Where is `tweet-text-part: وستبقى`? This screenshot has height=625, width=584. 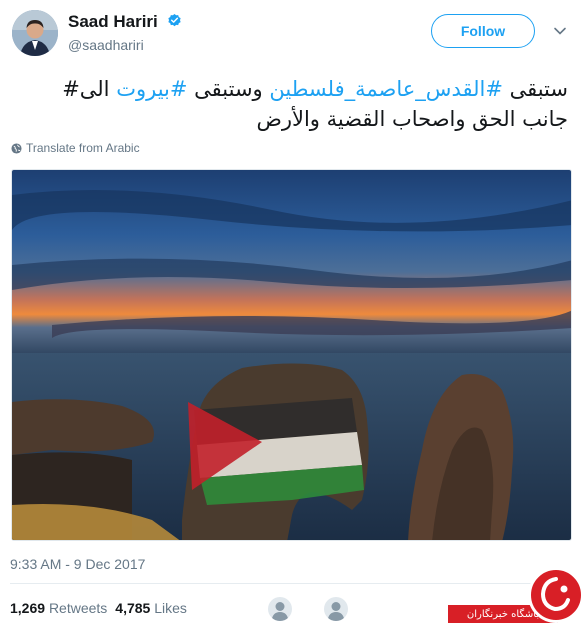 tweet-text-part: وستبقى is located at coordinates (228, 89).